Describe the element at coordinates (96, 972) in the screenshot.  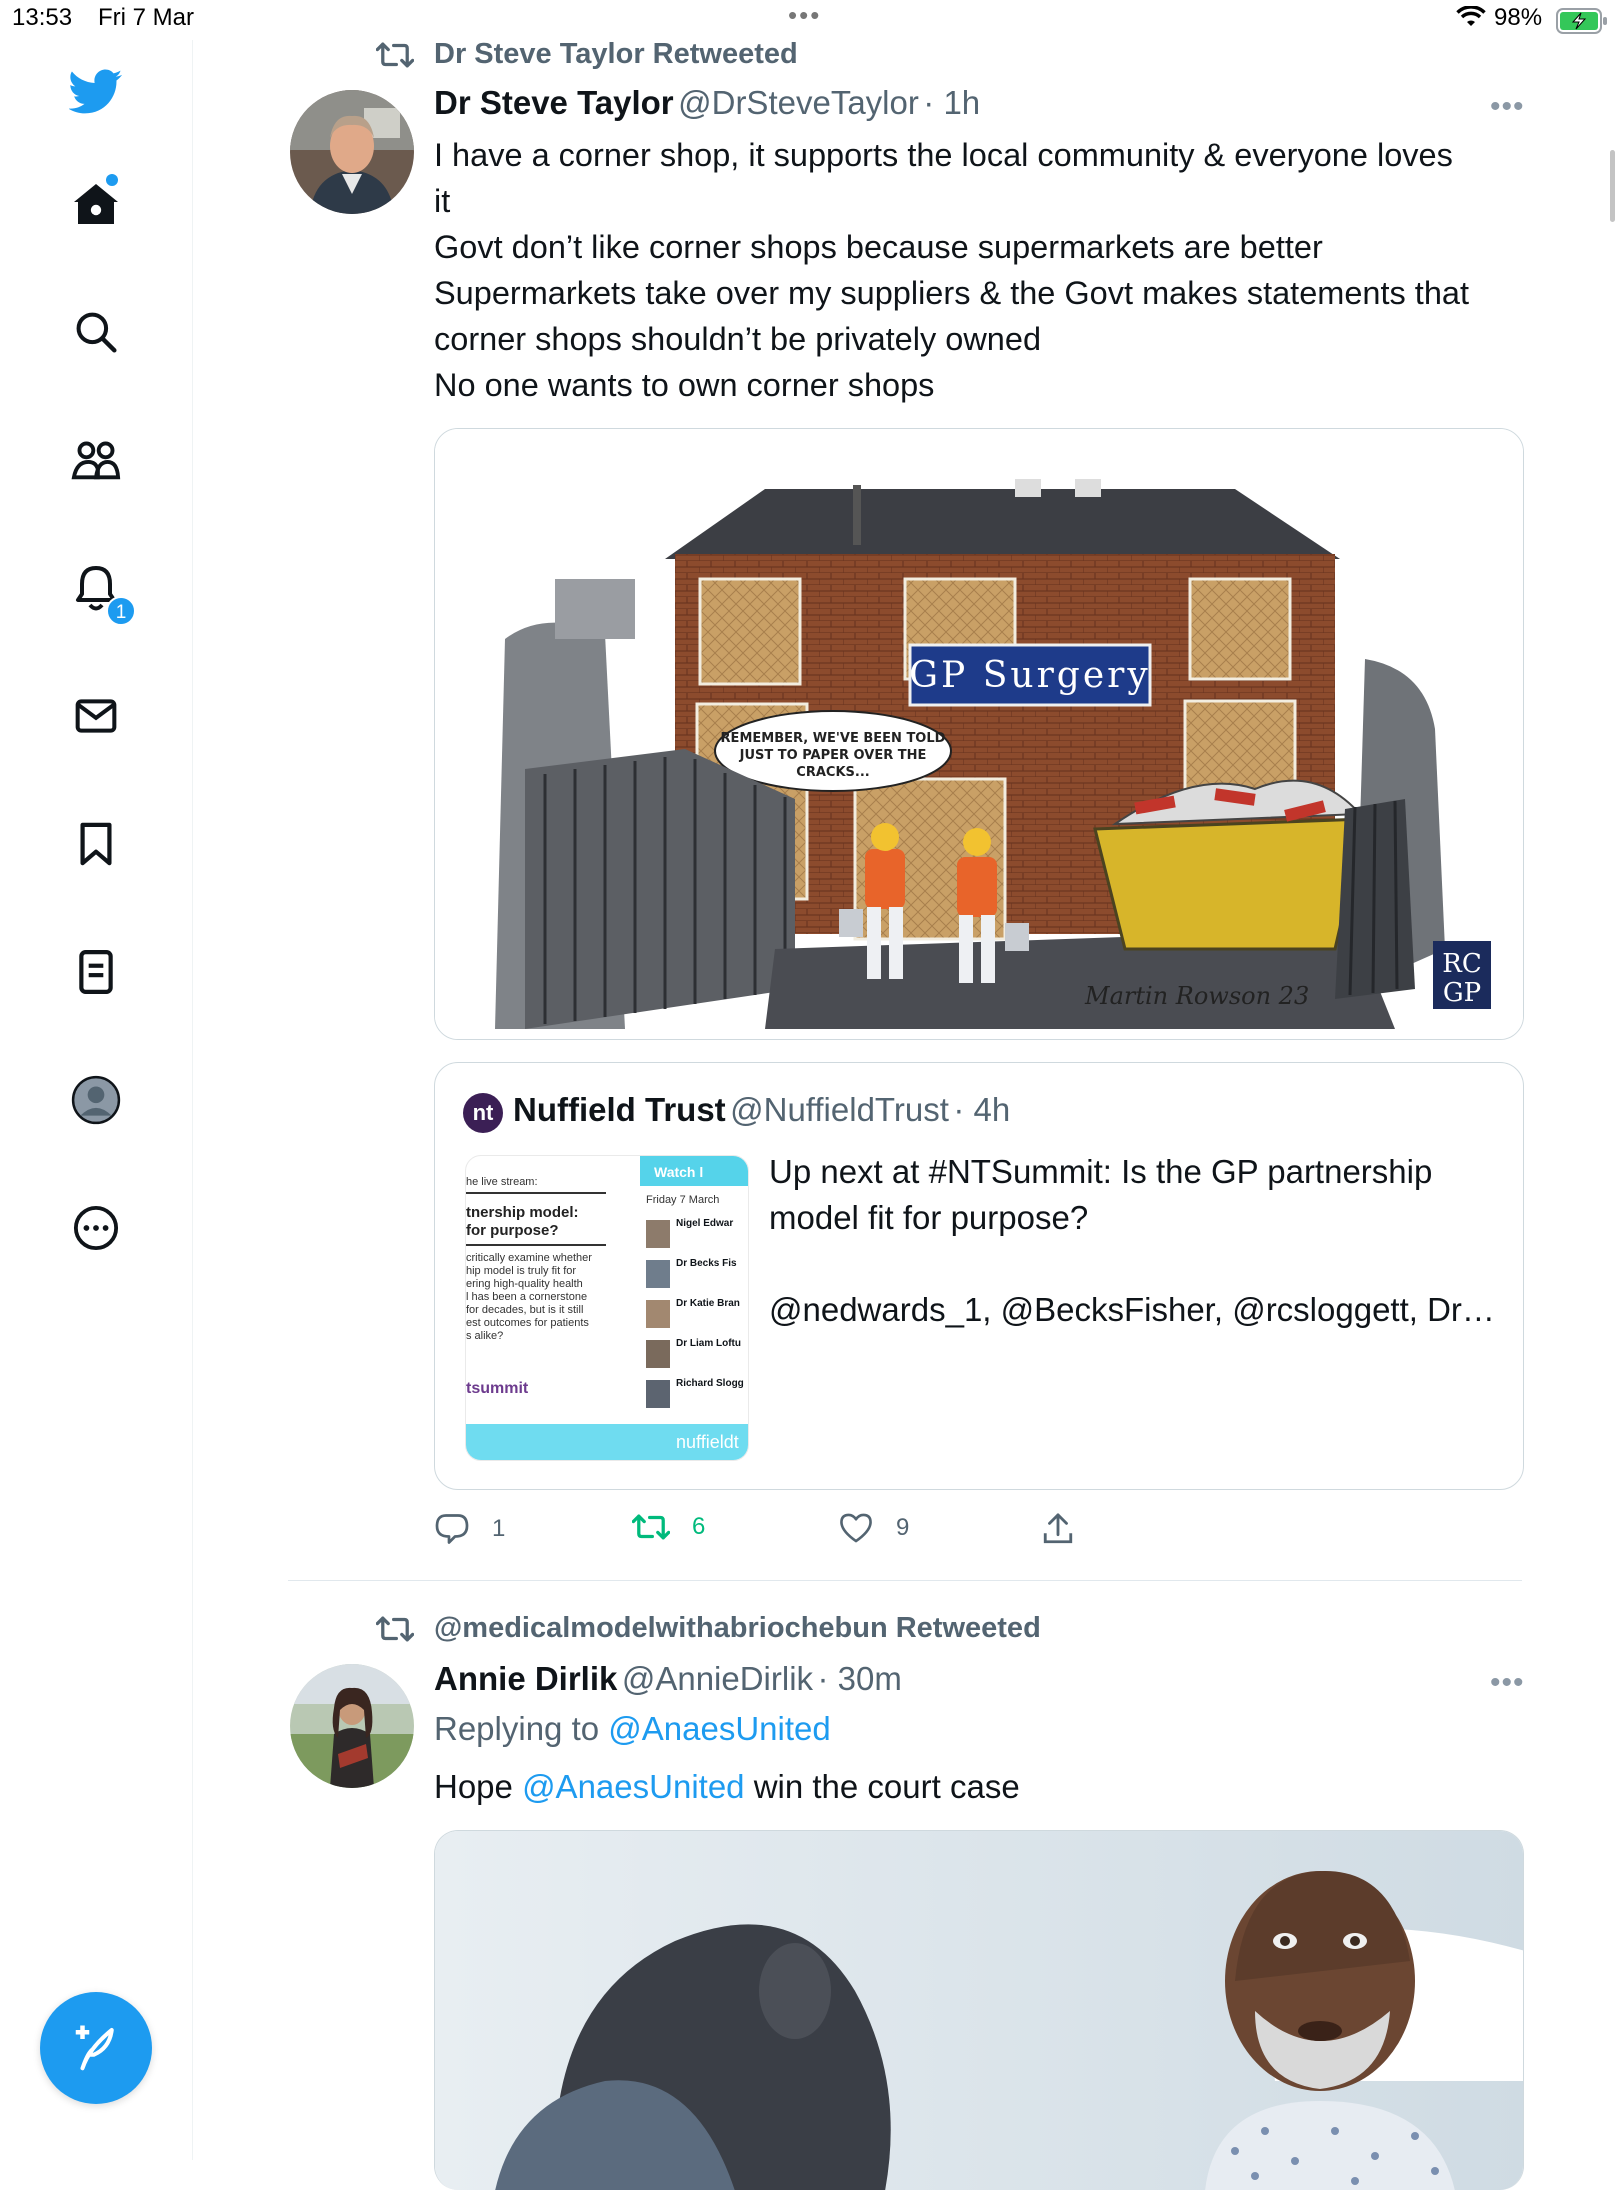
I see `lists-icon` at that location.